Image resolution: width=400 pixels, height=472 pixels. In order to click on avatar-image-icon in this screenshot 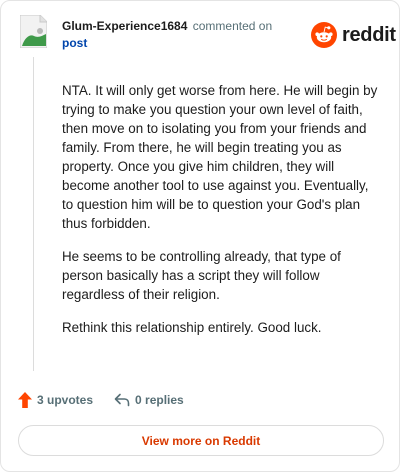, I will do `click(33, 31)`.